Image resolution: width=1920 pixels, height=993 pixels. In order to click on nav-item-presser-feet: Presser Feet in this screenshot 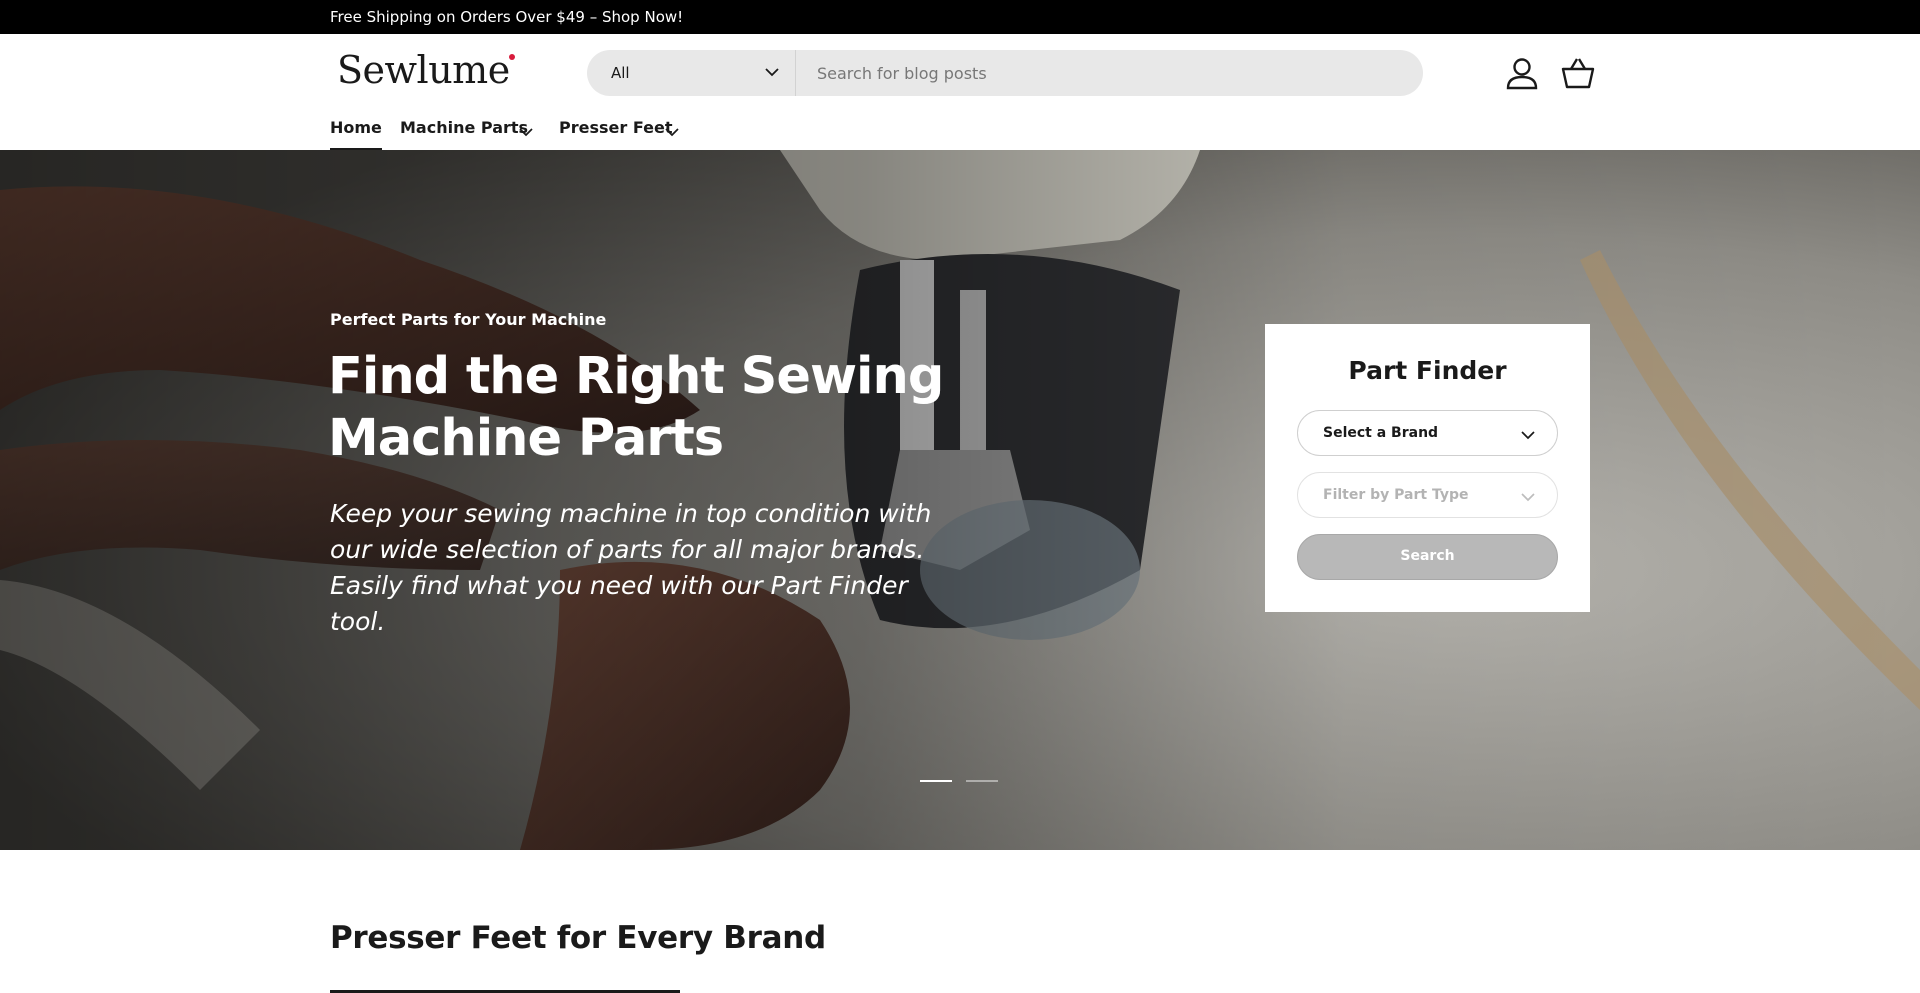, I will do `click(619, 134)`.